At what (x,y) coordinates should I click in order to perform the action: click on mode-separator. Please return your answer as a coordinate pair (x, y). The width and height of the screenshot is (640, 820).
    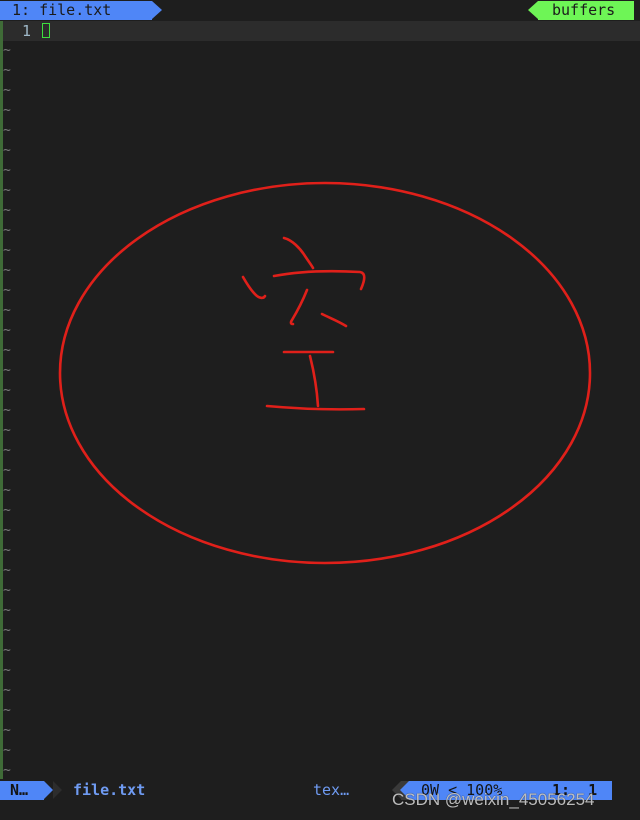
    Looking at the image, I should click on (57, 790).